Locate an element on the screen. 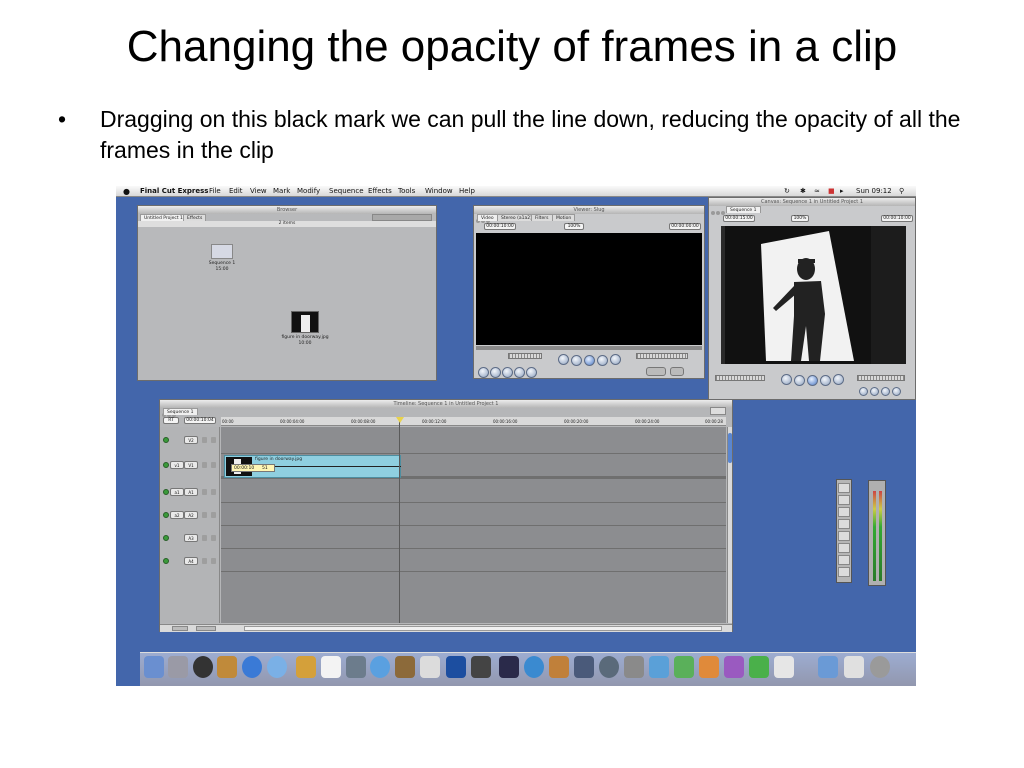 This screenshot has width=1024, height=768. sequence-icon is located at coordinates (222, 251).